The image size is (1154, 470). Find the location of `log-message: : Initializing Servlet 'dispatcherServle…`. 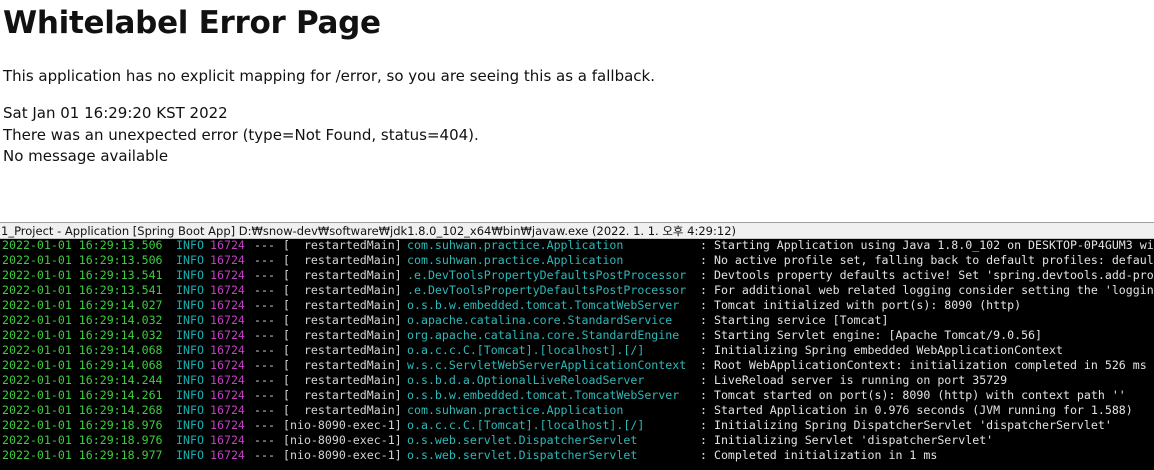

log-message: : Initializing Servlet 'dispatcherServle… is located at coordinates (847, 440).